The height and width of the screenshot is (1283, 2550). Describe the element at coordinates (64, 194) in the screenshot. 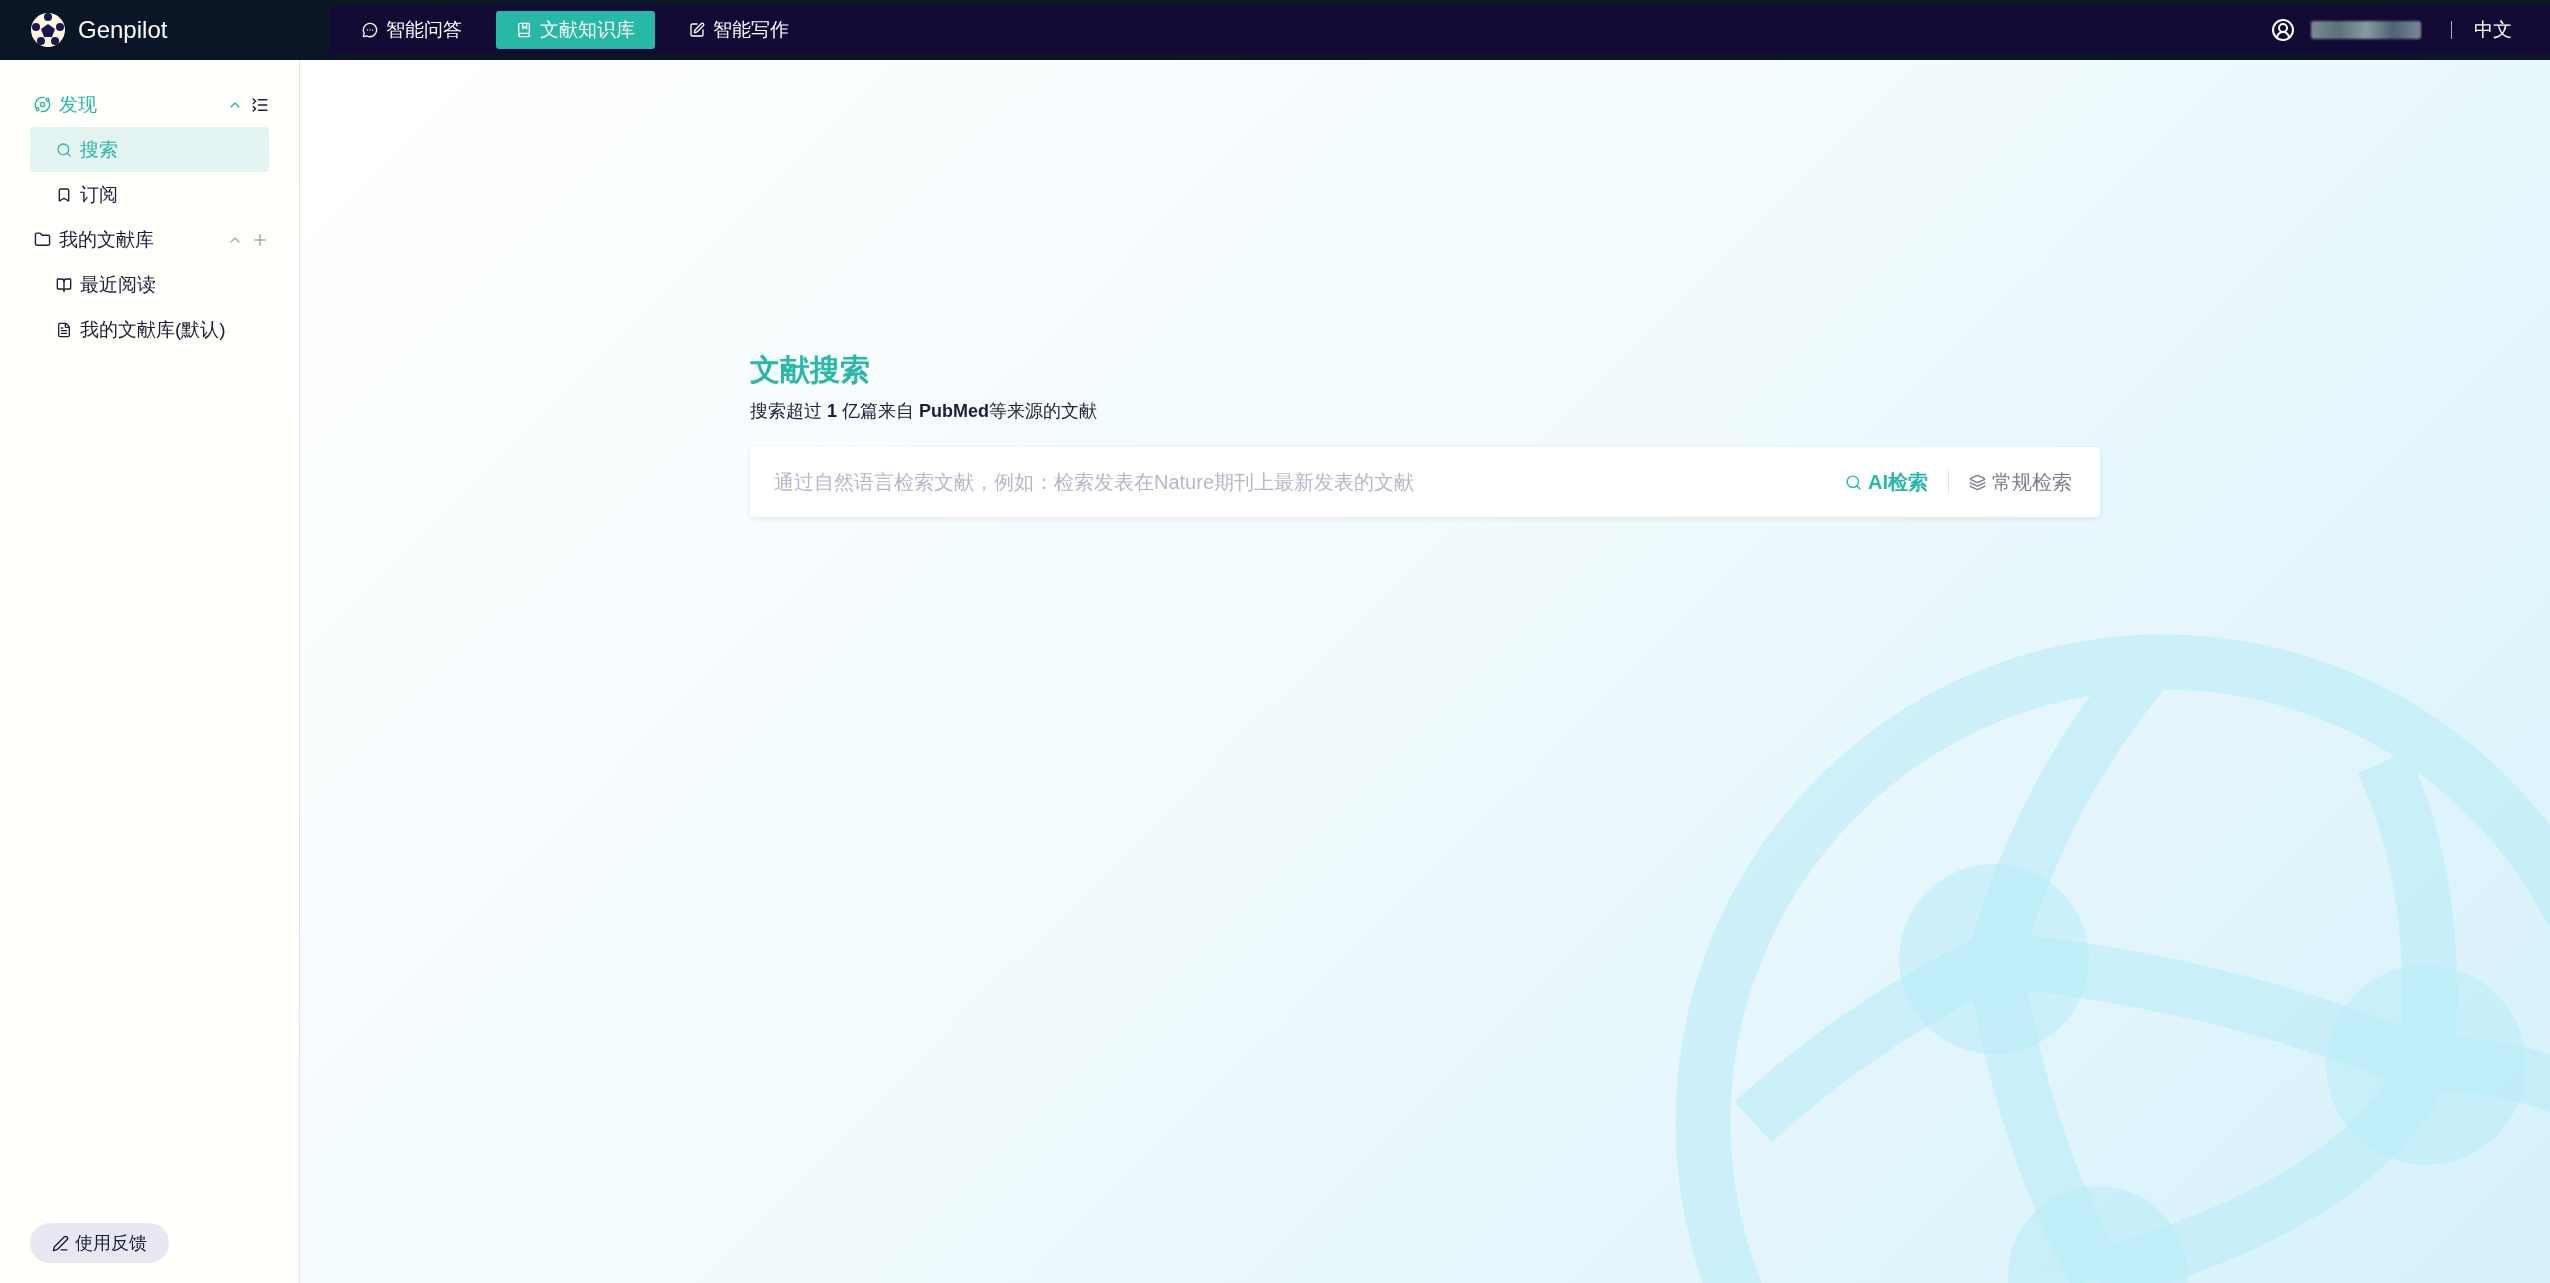

I see `bookmark-icon` at that location.